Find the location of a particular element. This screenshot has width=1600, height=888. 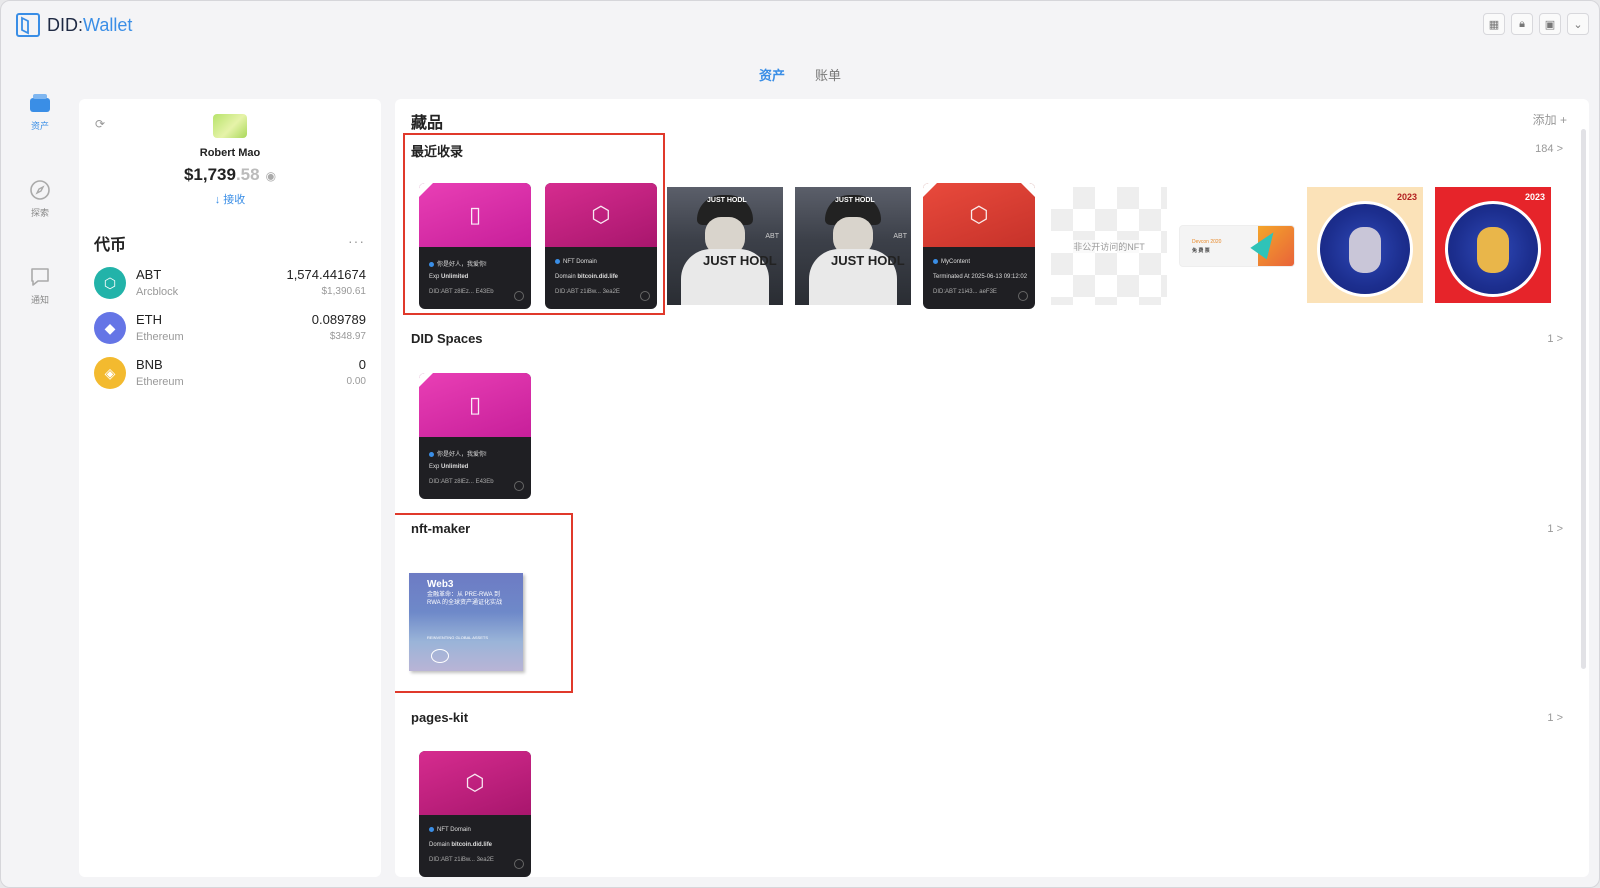

eye-icon: ◉ is located at coordinates (271, 176).